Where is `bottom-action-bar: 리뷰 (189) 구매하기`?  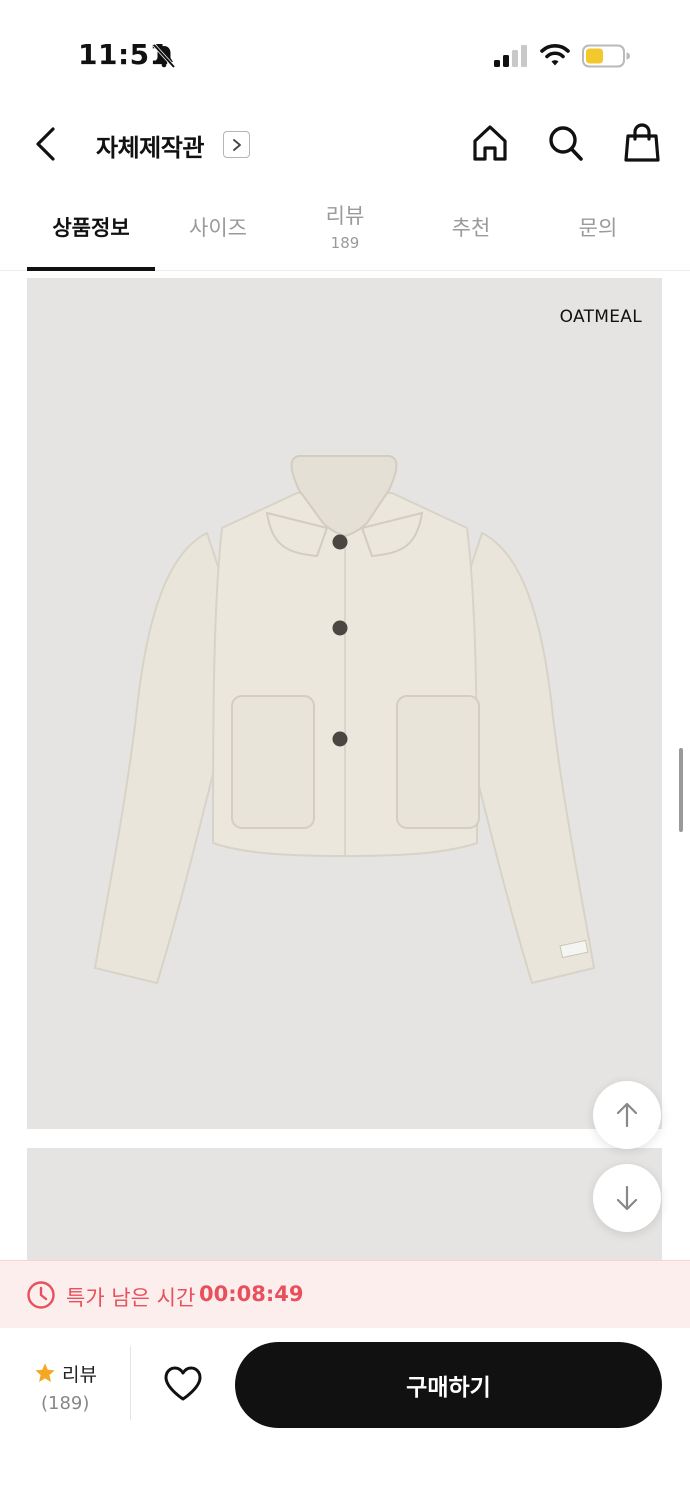 bottom-action-bar: 리뷰 (189) 구매하기 is located at coordinates (345, 1414).